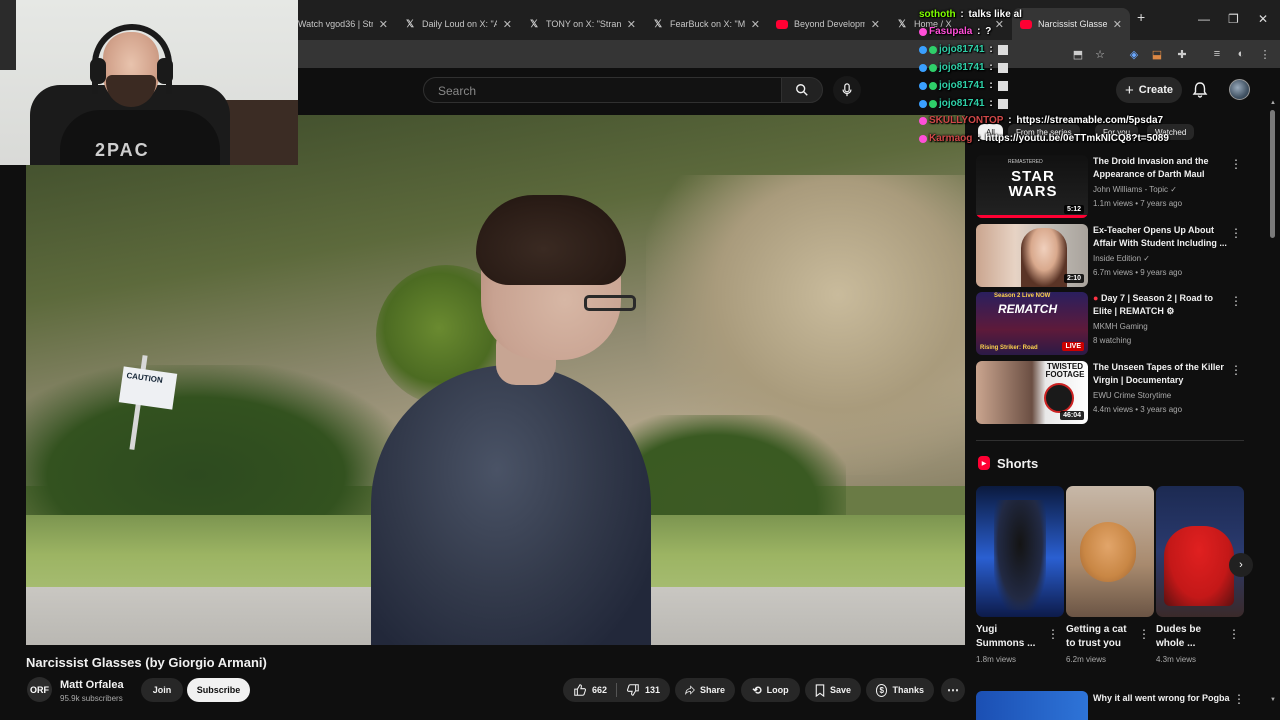 This screenshot has height=720, width=1280. Describe the element at coordinates (1173, 189) in the screenshot. I see `verified-check-icon: ✓` at that location.